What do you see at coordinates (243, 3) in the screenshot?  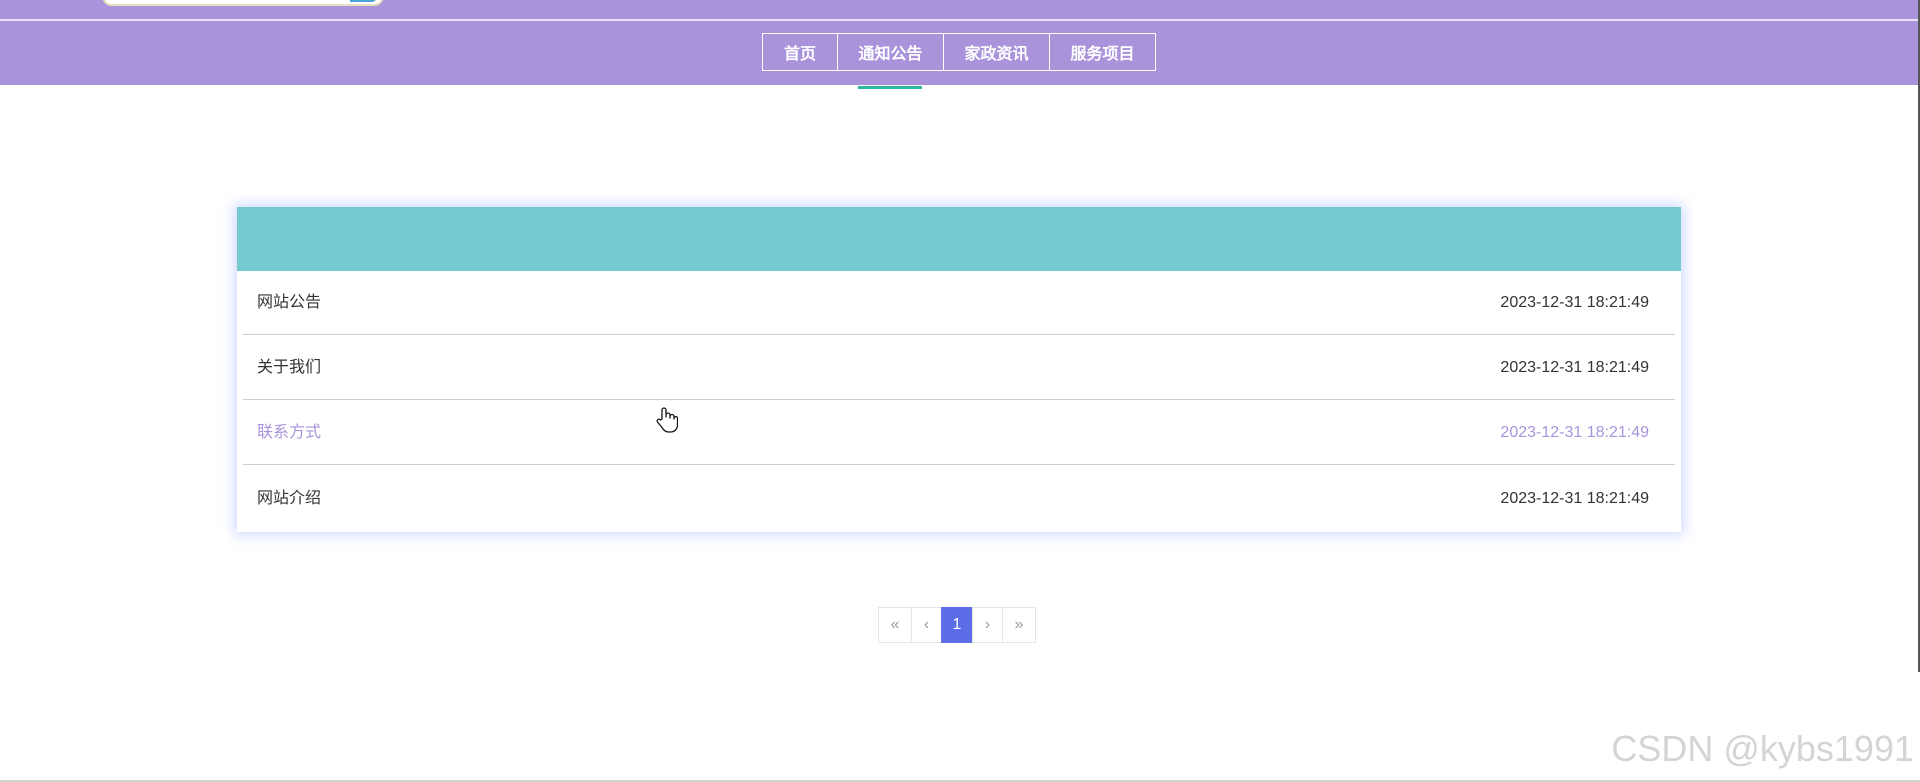 I see `search-input` at bounding box center [243, 3].